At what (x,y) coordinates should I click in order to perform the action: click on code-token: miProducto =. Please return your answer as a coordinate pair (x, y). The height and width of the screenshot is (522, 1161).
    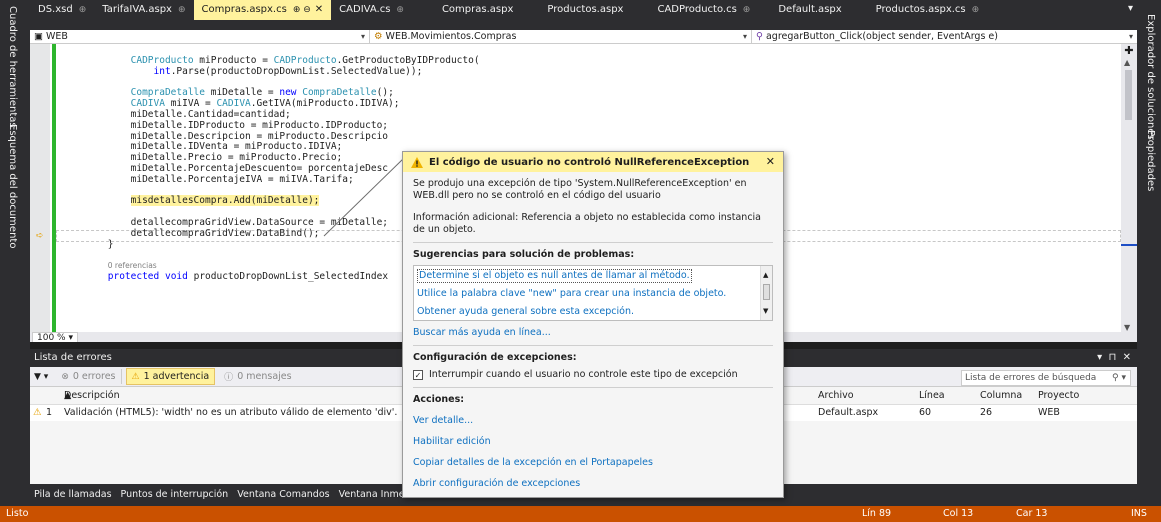
    Looking at the image, I should click on (233, 60).